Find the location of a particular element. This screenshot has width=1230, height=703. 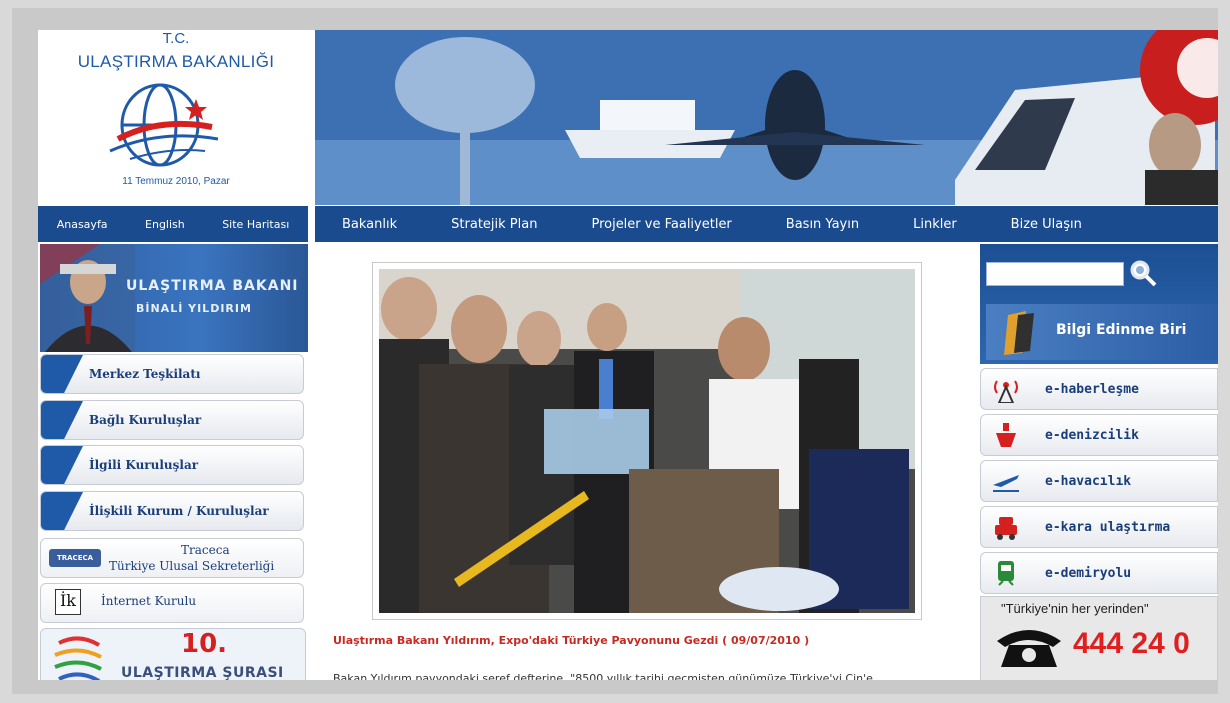

internet-kurulu-link: İk İnternet Kurulu is located at coordinates (172, 603).